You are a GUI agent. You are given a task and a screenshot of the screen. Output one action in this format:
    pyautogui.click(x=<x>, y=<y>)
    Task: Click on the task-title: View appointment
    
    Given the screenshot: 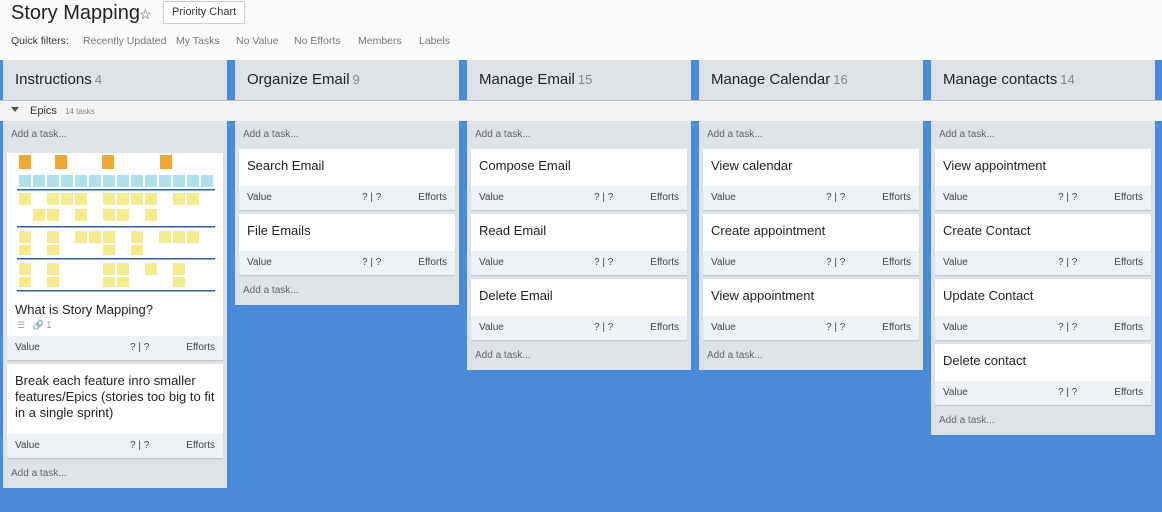 What is the action you would take?
    pyautogui.click(x=995, y=165)
    